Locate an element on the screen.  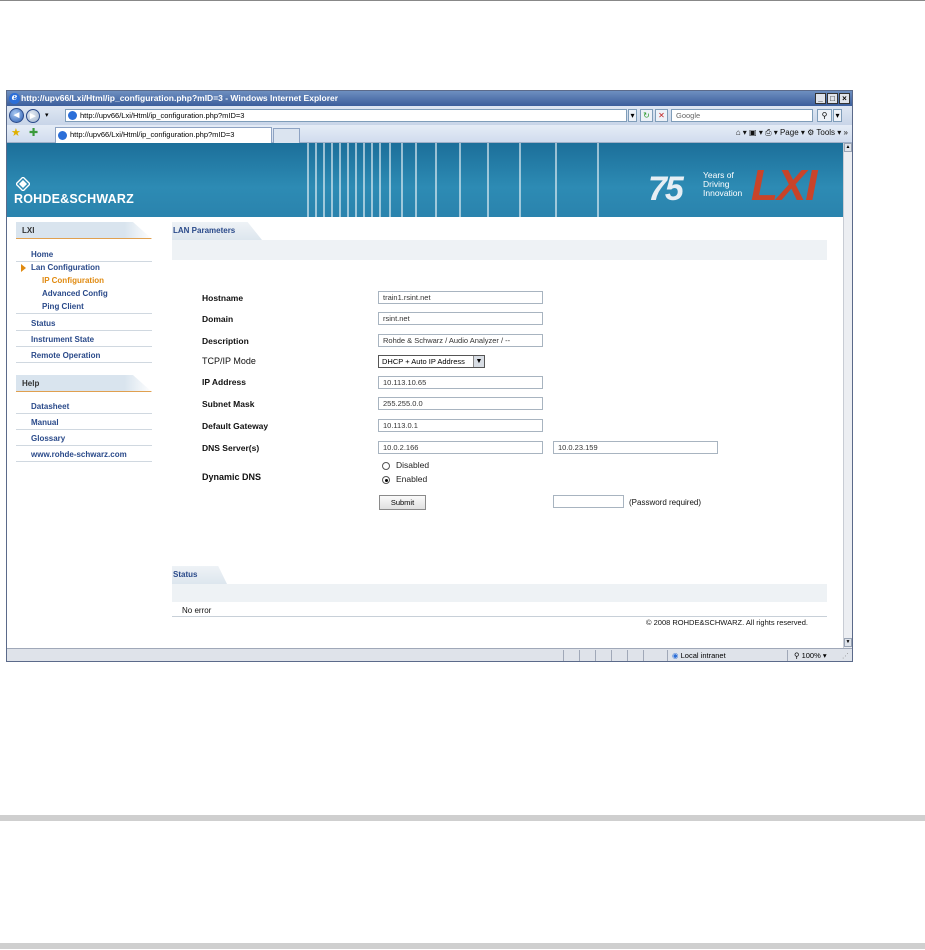
maximize-button: □ is located at coordinates (832, 98).